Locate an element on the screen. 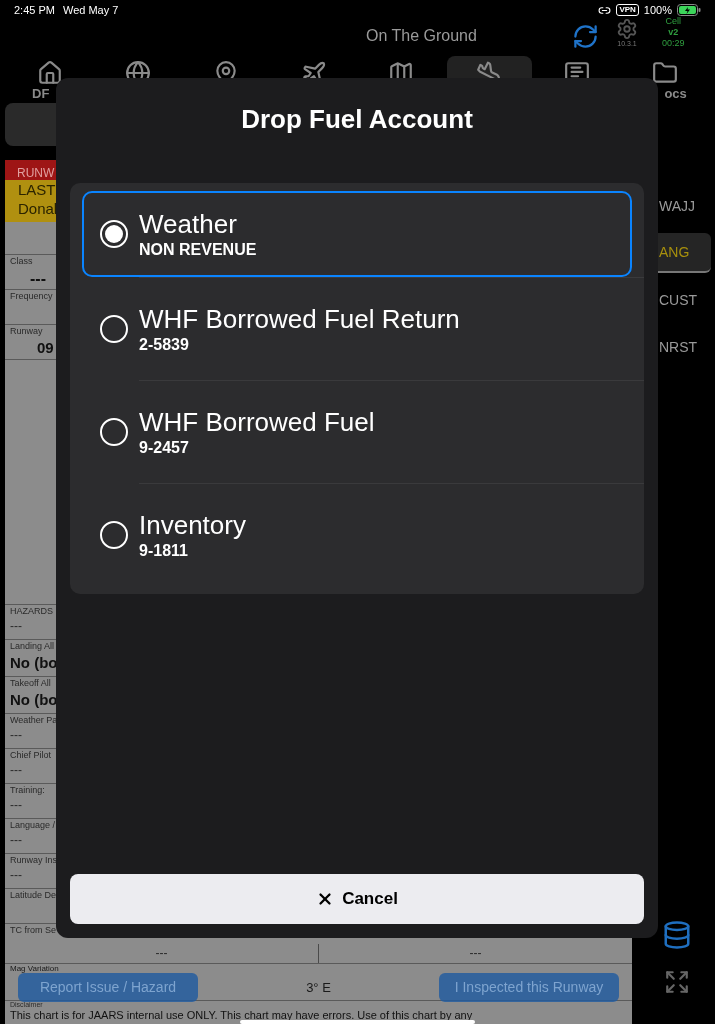  battery-icon is located at coordinates (689, 10).